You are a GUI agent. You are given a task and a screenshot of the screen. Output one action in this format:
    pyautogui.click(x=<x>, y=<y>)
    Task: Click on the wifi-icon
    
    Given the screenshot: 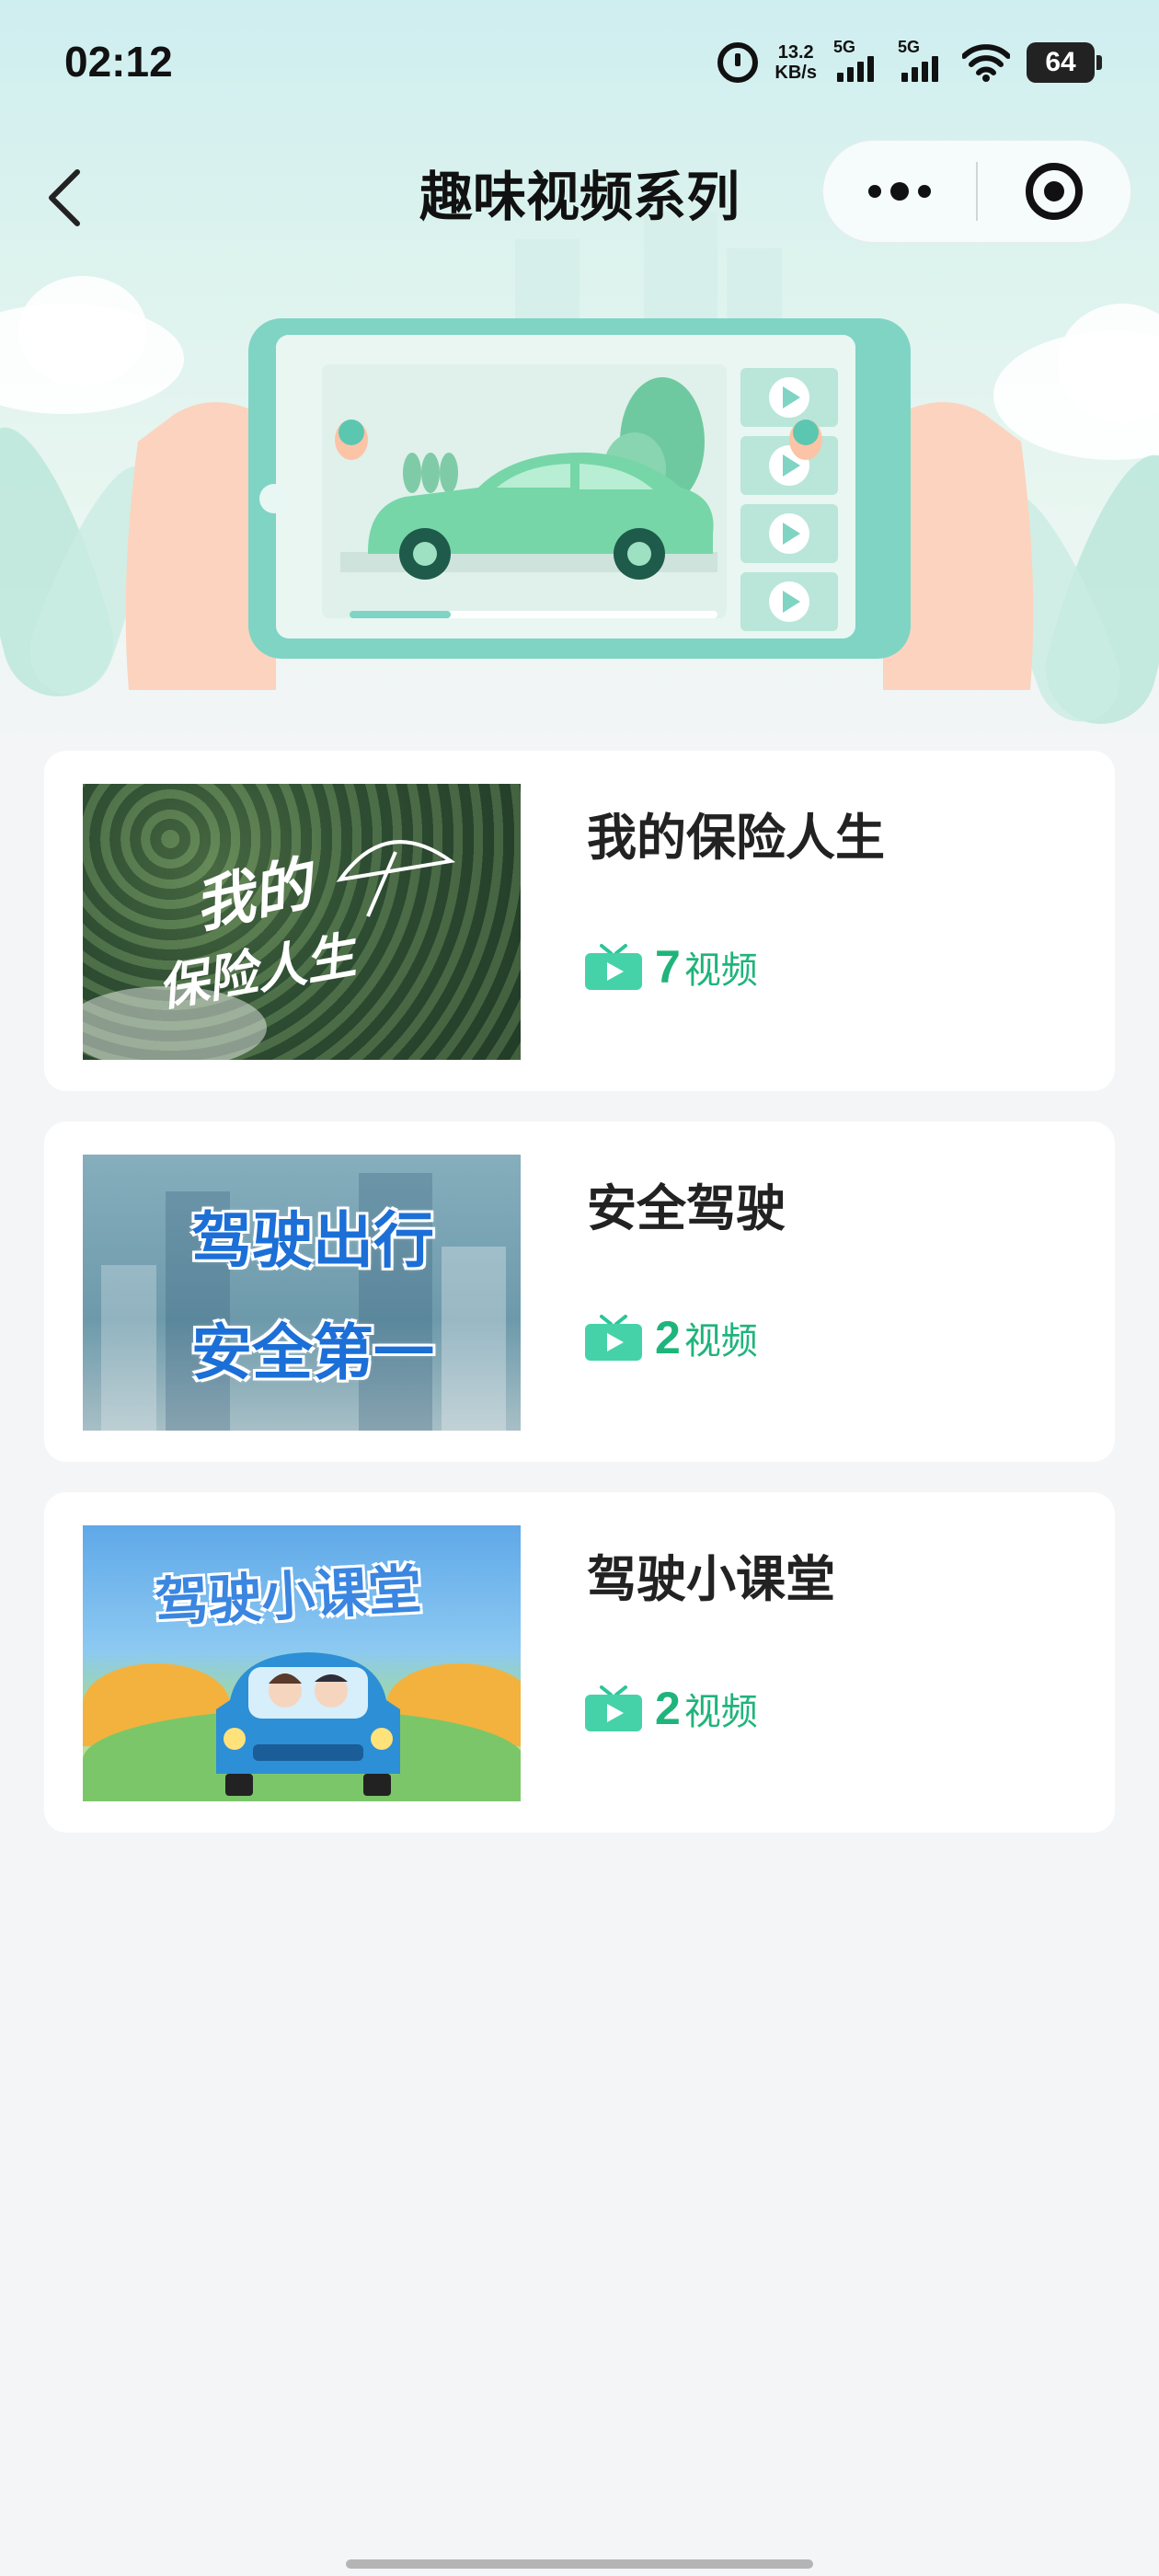 What is the action you would take?
    pyautogui.click(x=986, y=63)
    